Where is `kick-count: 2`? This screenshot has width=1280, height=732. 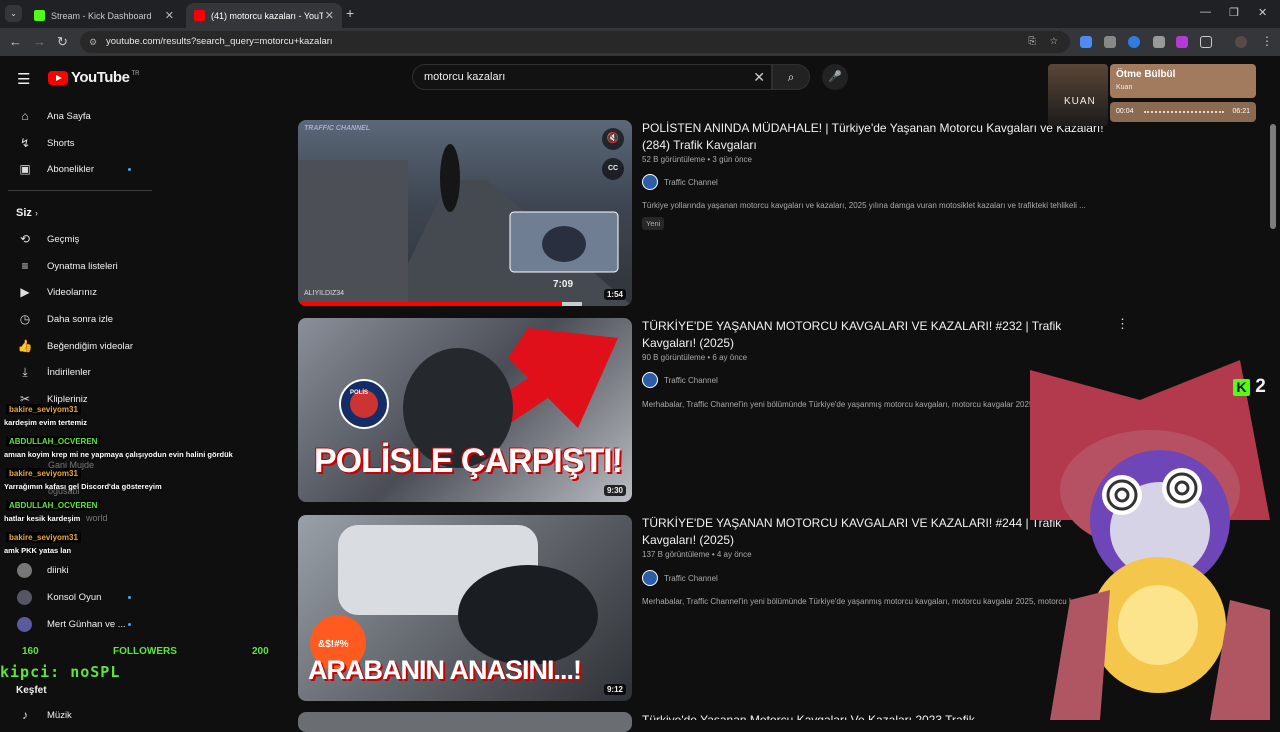
kick-count: 2 is located at coordinates (1260, 386).